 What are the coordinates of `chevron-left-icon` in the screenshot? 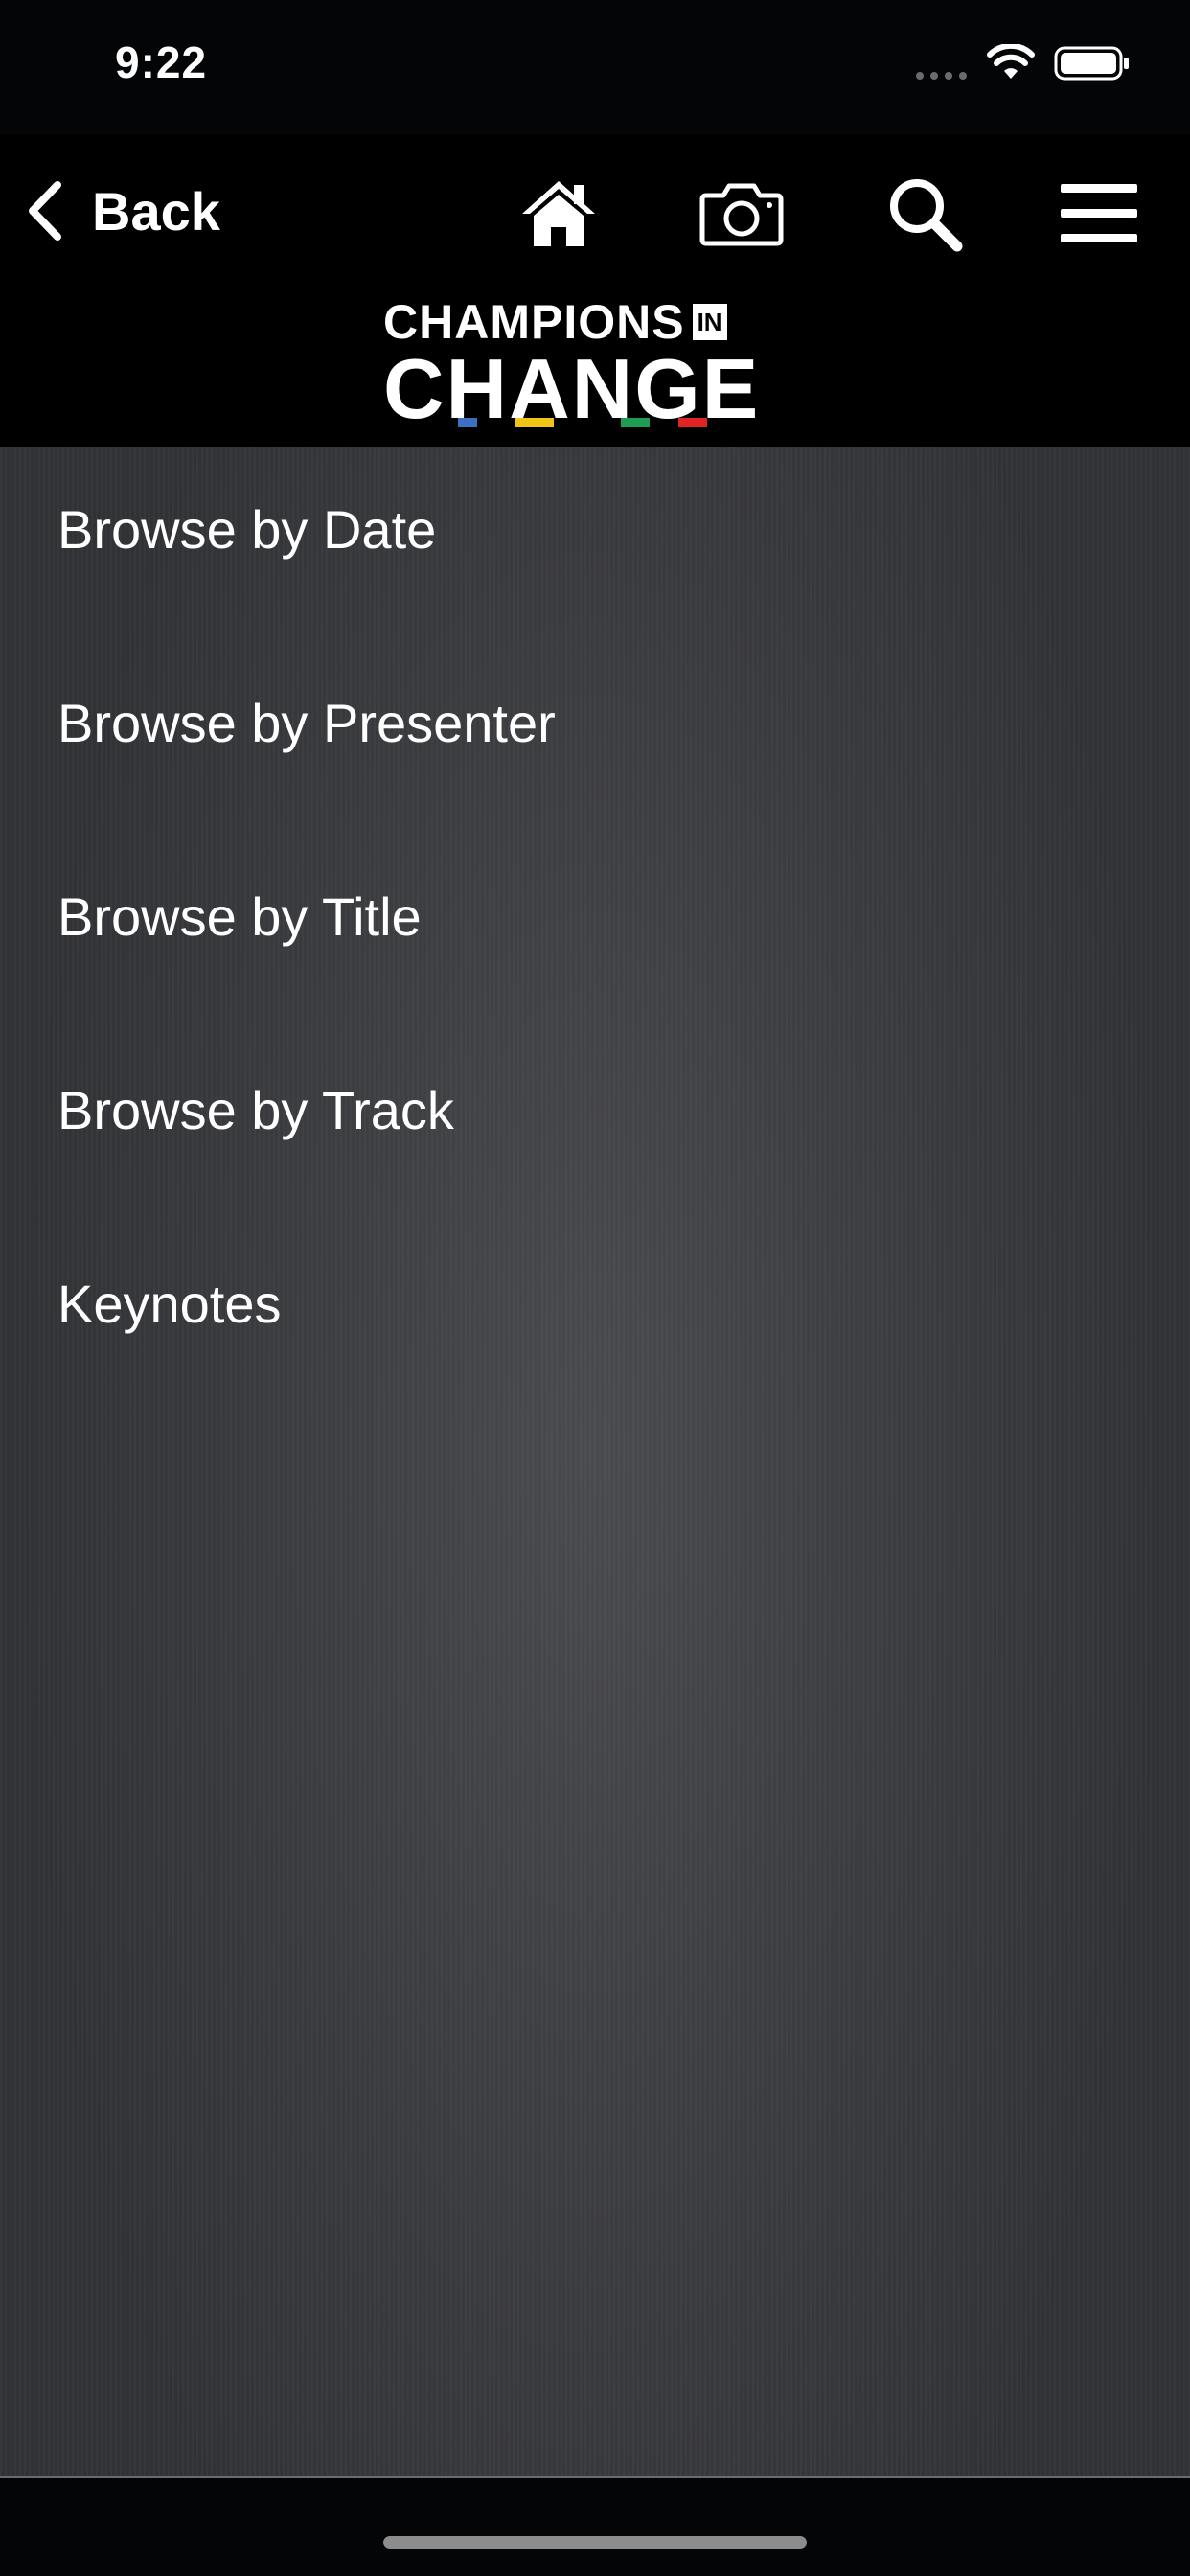 It's located at (45, 211).